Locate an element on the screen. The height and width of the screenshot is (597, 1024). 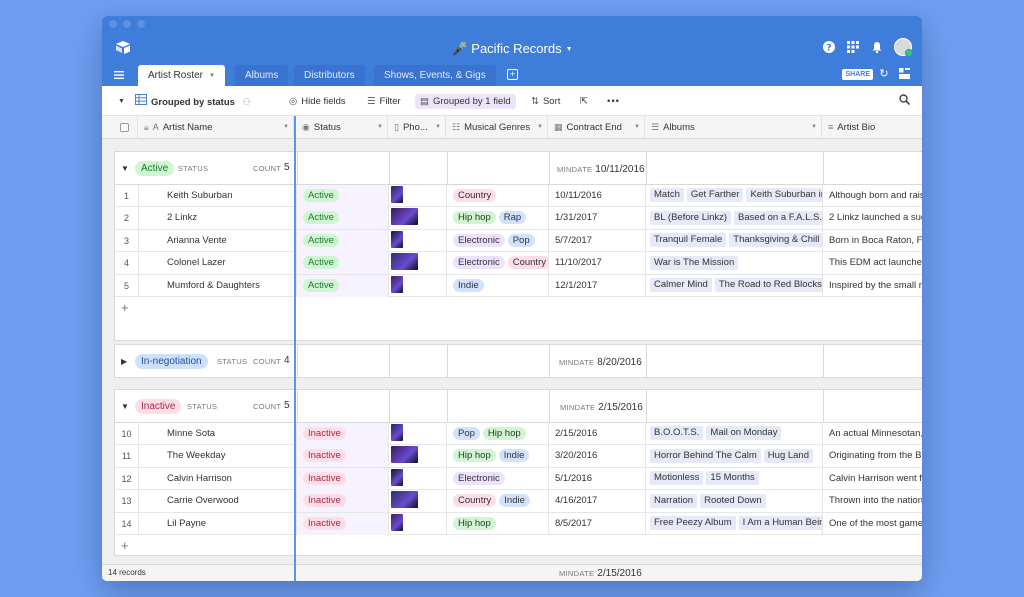
albums-cell: Narration Rooted Down is located at coordinates (734, 501).